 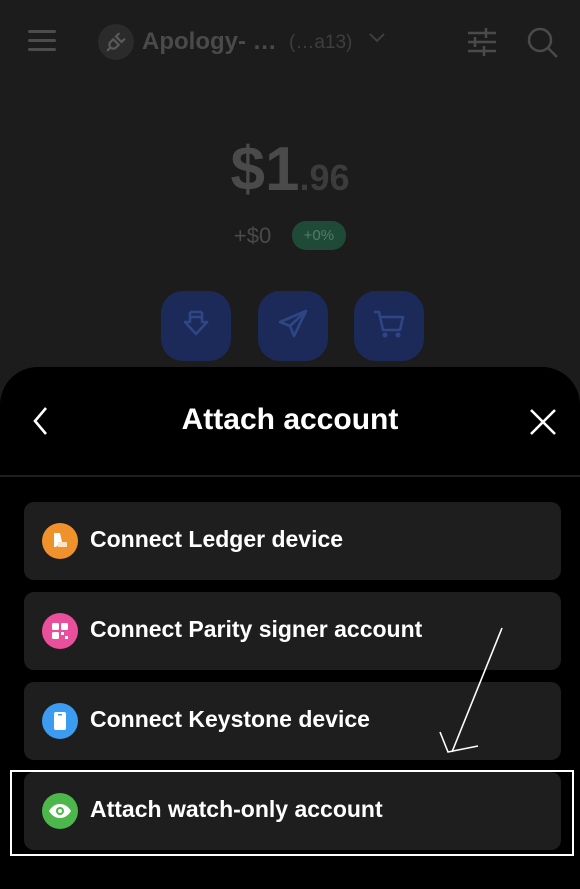 I want to click on account-address: (…a13), so click(x=321, y=42).